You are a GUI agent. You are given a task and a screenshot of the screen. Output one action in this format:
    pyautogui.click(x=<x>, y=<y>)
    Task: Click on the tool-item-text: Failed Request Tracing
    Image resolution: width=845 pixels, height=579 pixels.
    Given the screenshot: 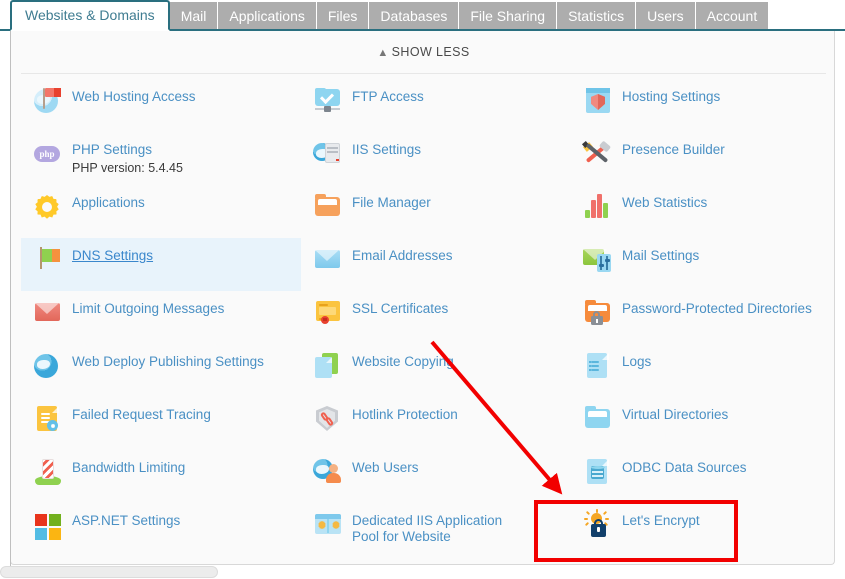 What is the action you would take?
    pyautogui.click(x=141, y=414)
    